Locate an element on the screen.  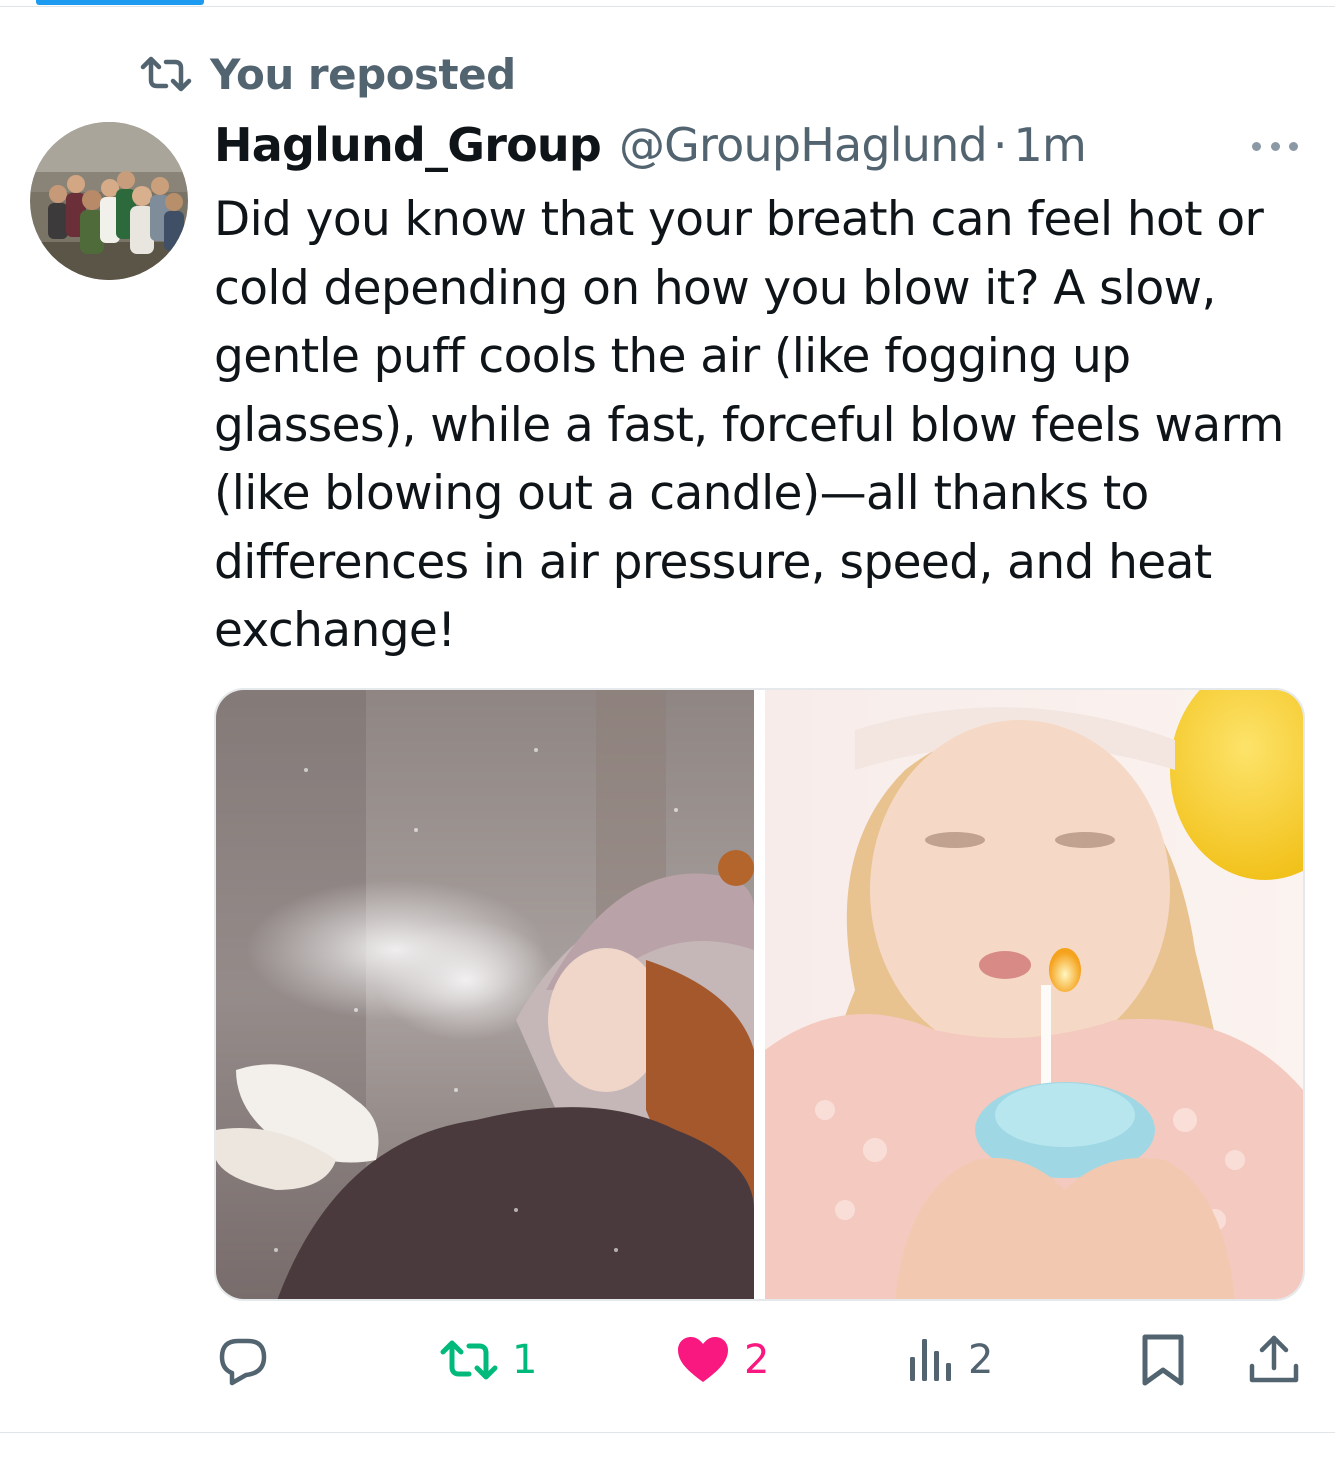
share-icon is located at coordinates (1274, 1359).